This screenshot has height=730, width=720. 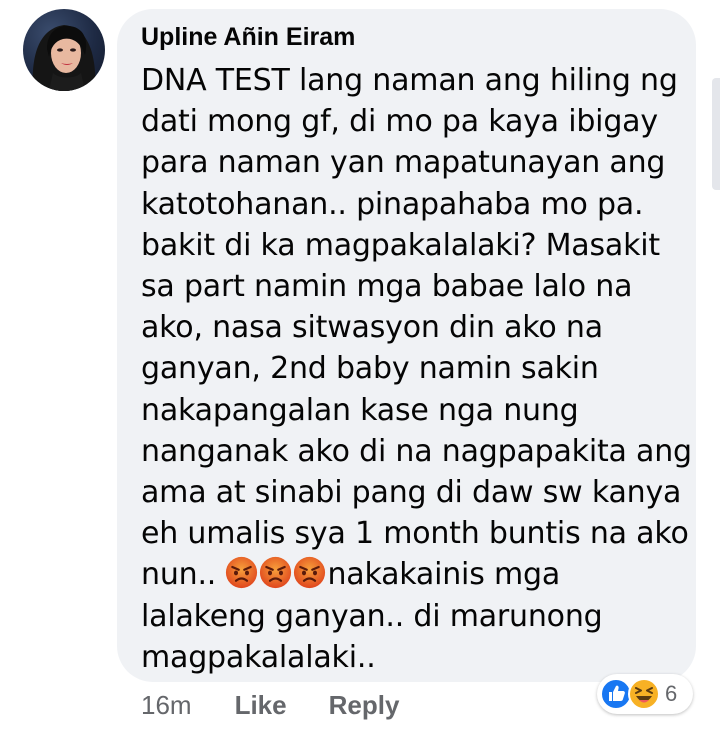 What do you see at coordinates (372, 328) in the screenshot?
I see `comment-line: ako, nasa sitwasyon din ako na` at bounding box center [372, 328].